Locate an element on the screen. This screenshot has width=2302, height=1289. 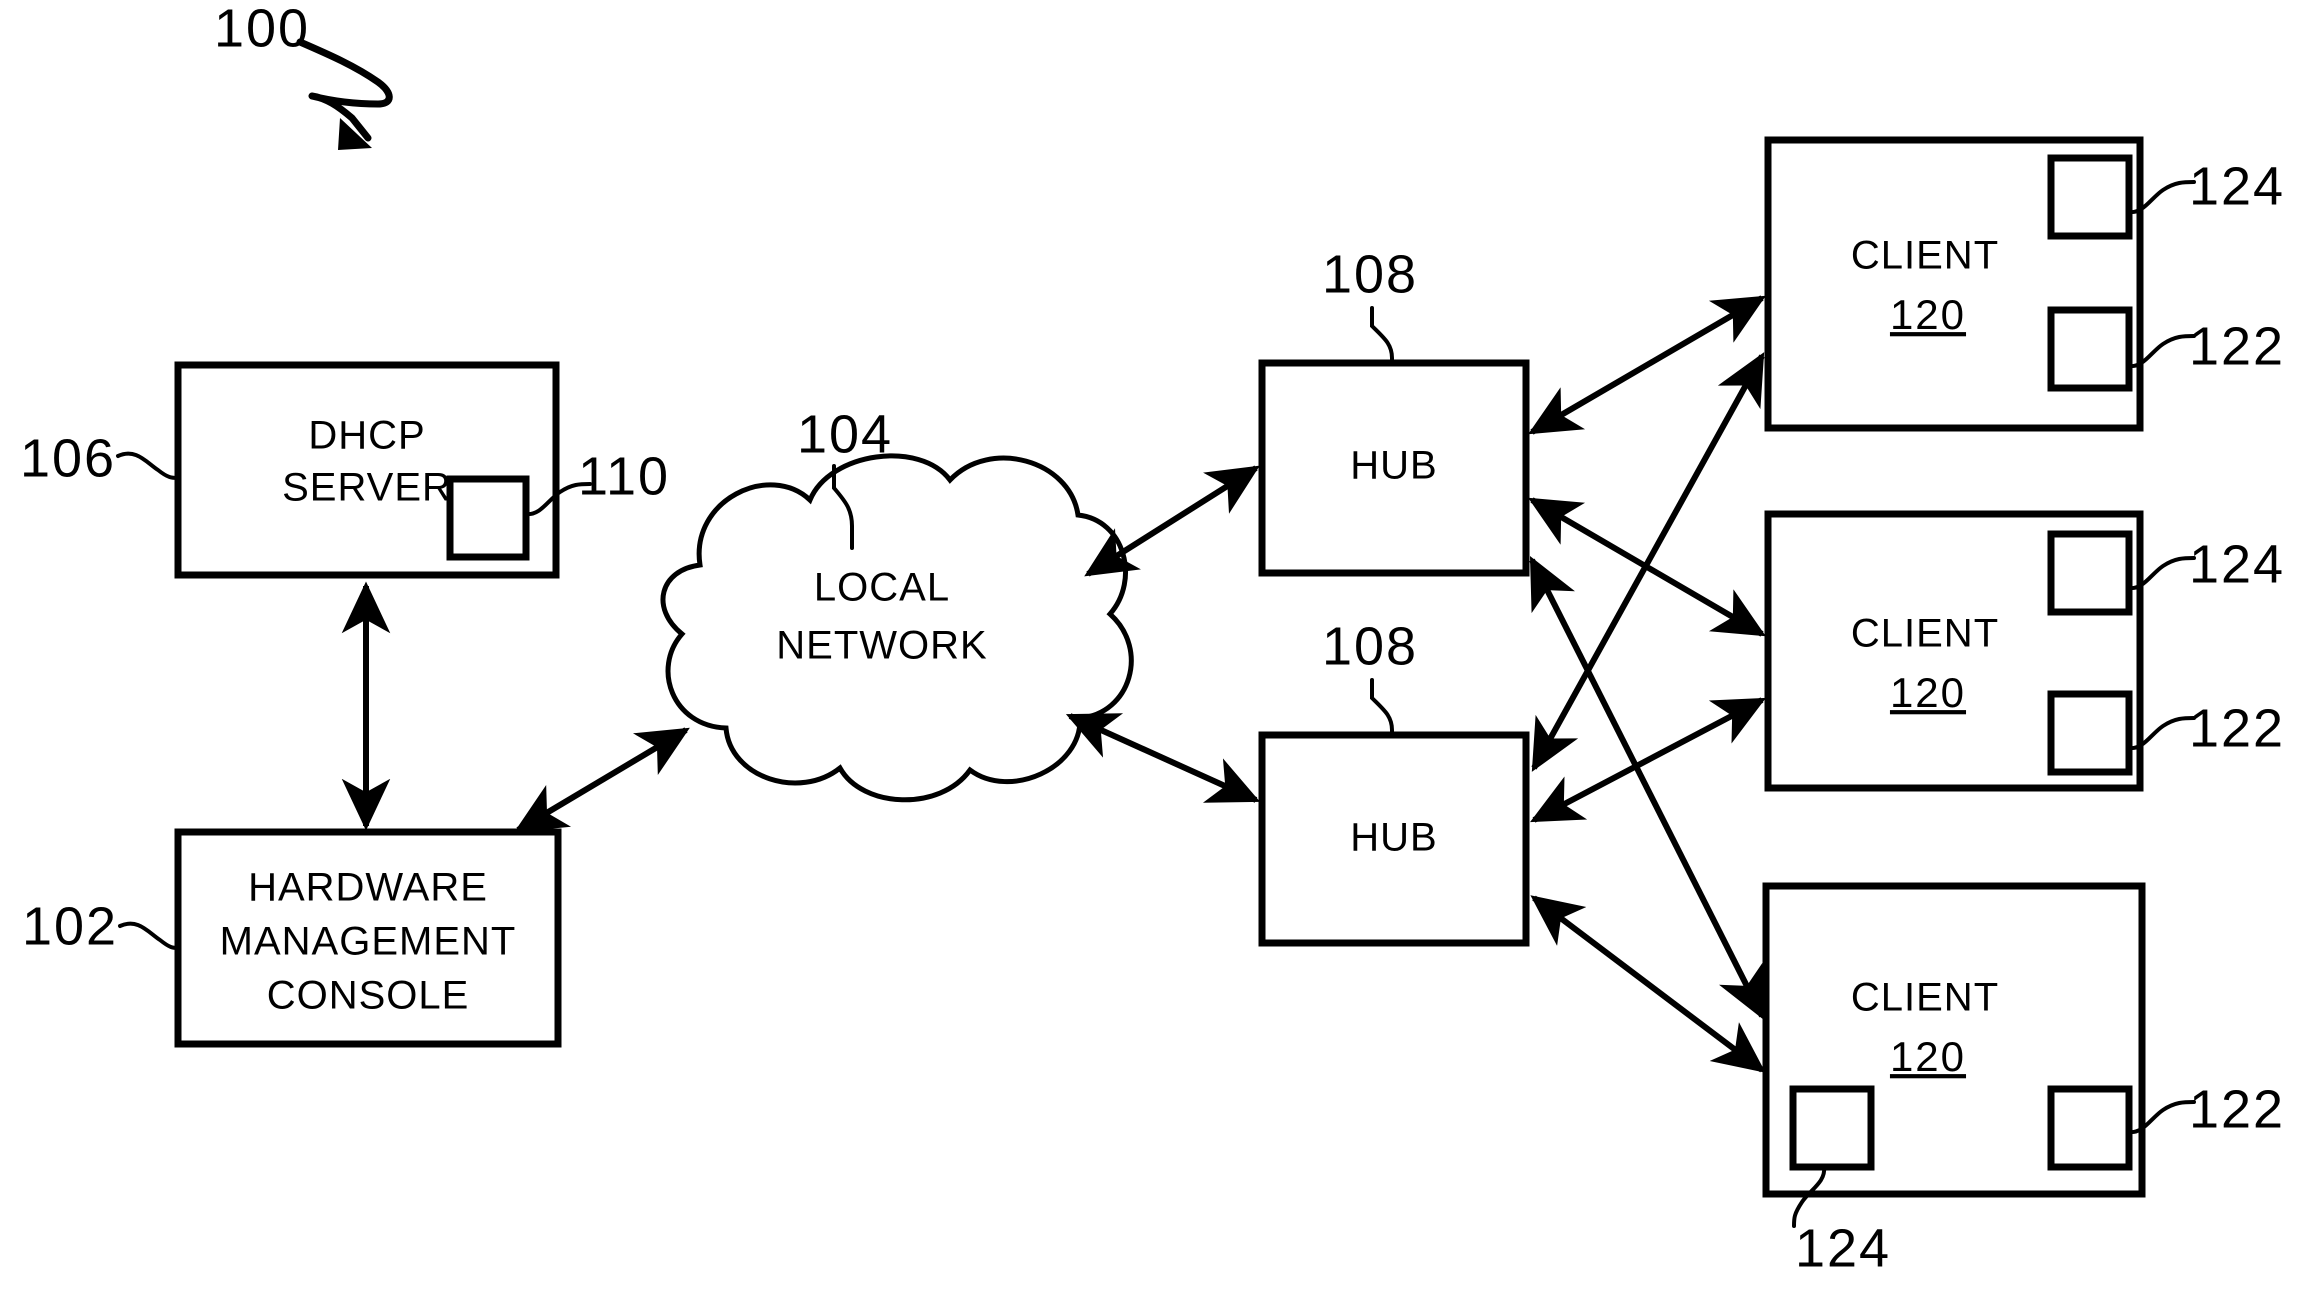
dhcp-server-label-line2: SERVER is located at coordinates (367, 488).